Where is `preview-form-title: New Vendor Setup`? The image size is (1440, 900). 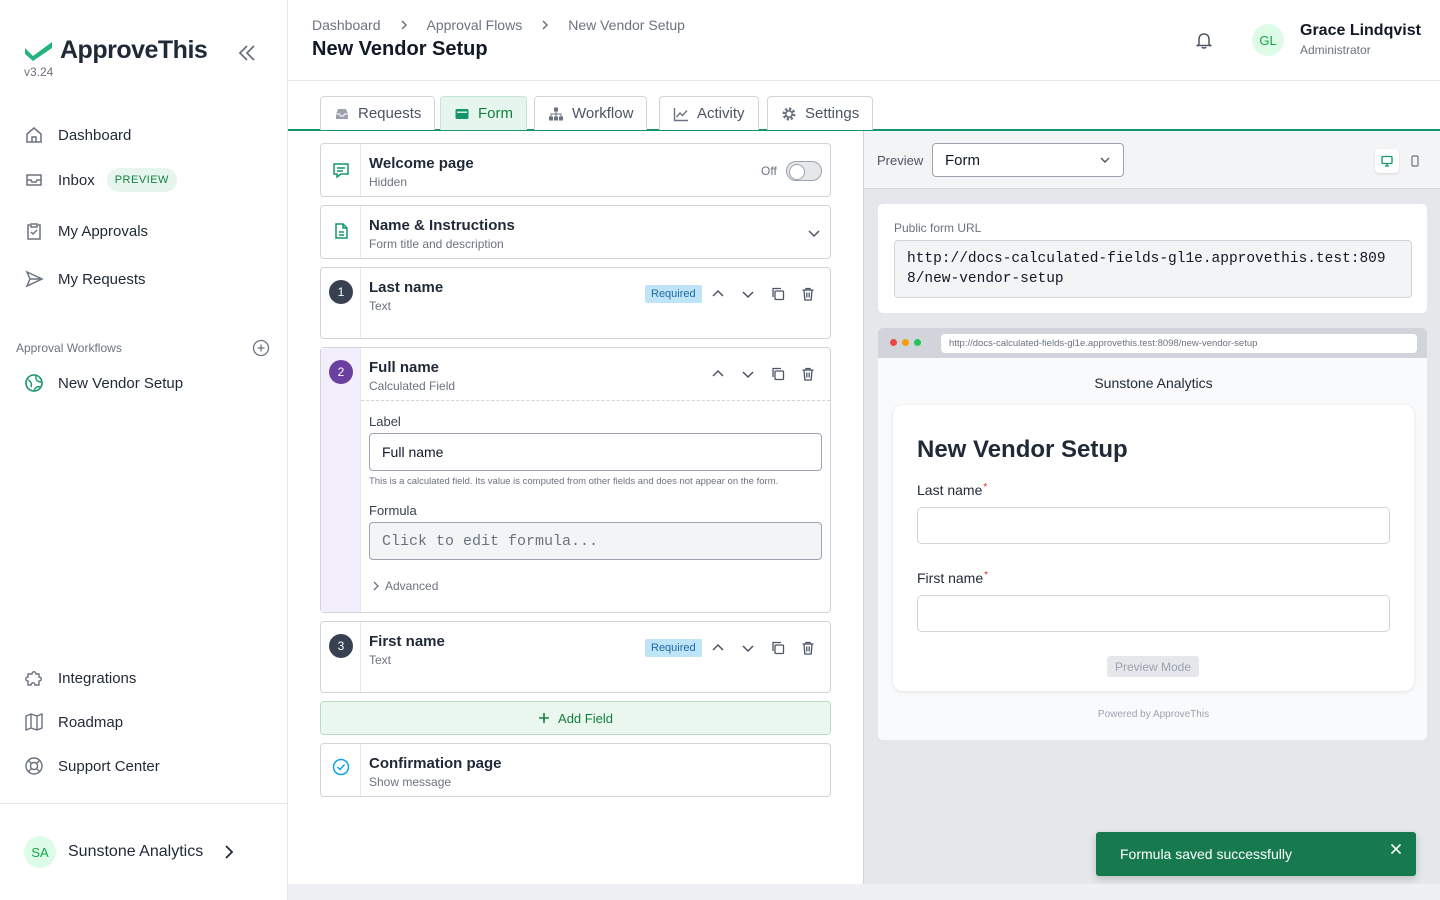
preview-form-title: New Vendor Setup is located at coordinates (1022, 449).